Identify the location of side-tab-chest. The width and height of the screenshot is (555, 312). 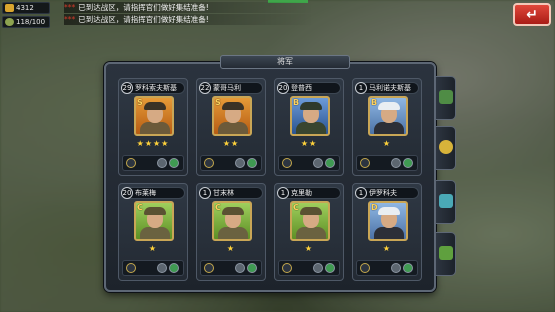
(446, 202).